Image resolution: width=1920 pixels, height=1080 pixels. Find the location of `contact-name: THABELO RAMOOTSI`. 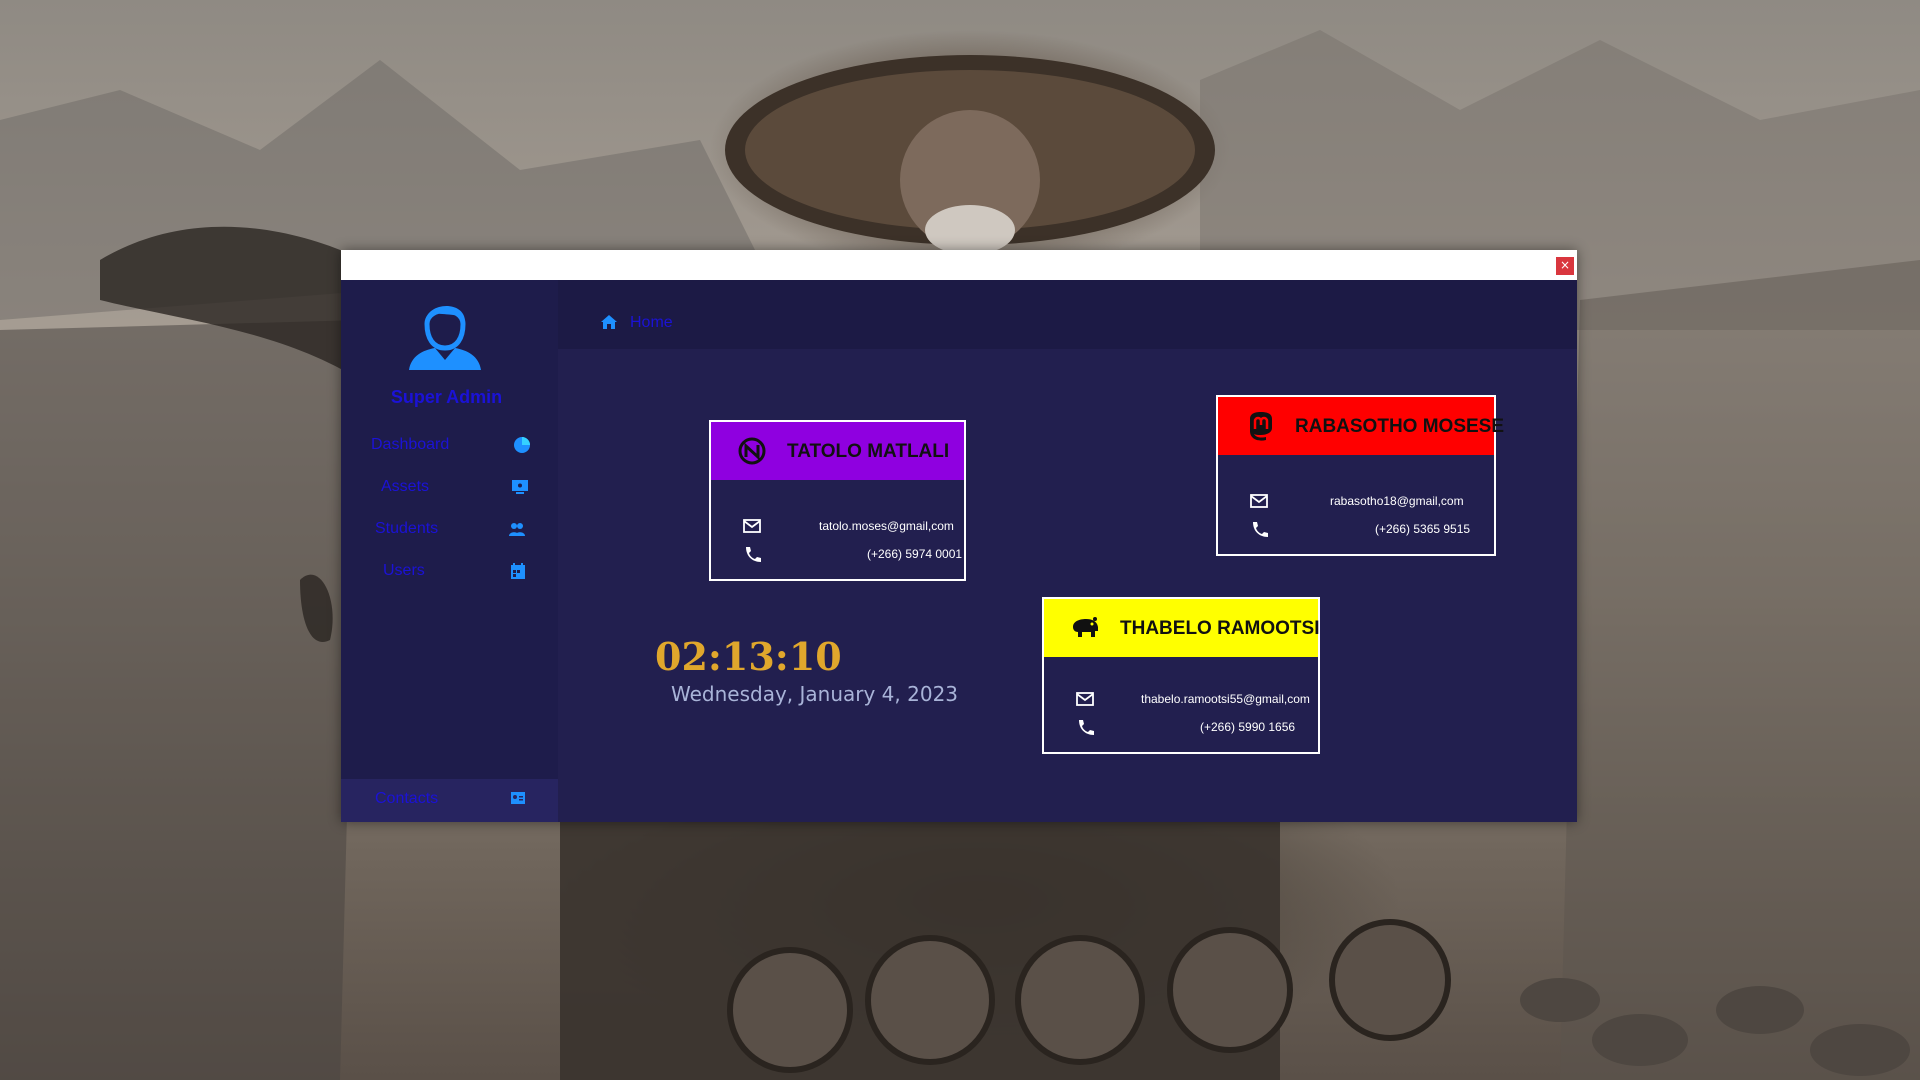

contact-name: THABELO RAMOOTSI is located at coordinates (1220, 628).